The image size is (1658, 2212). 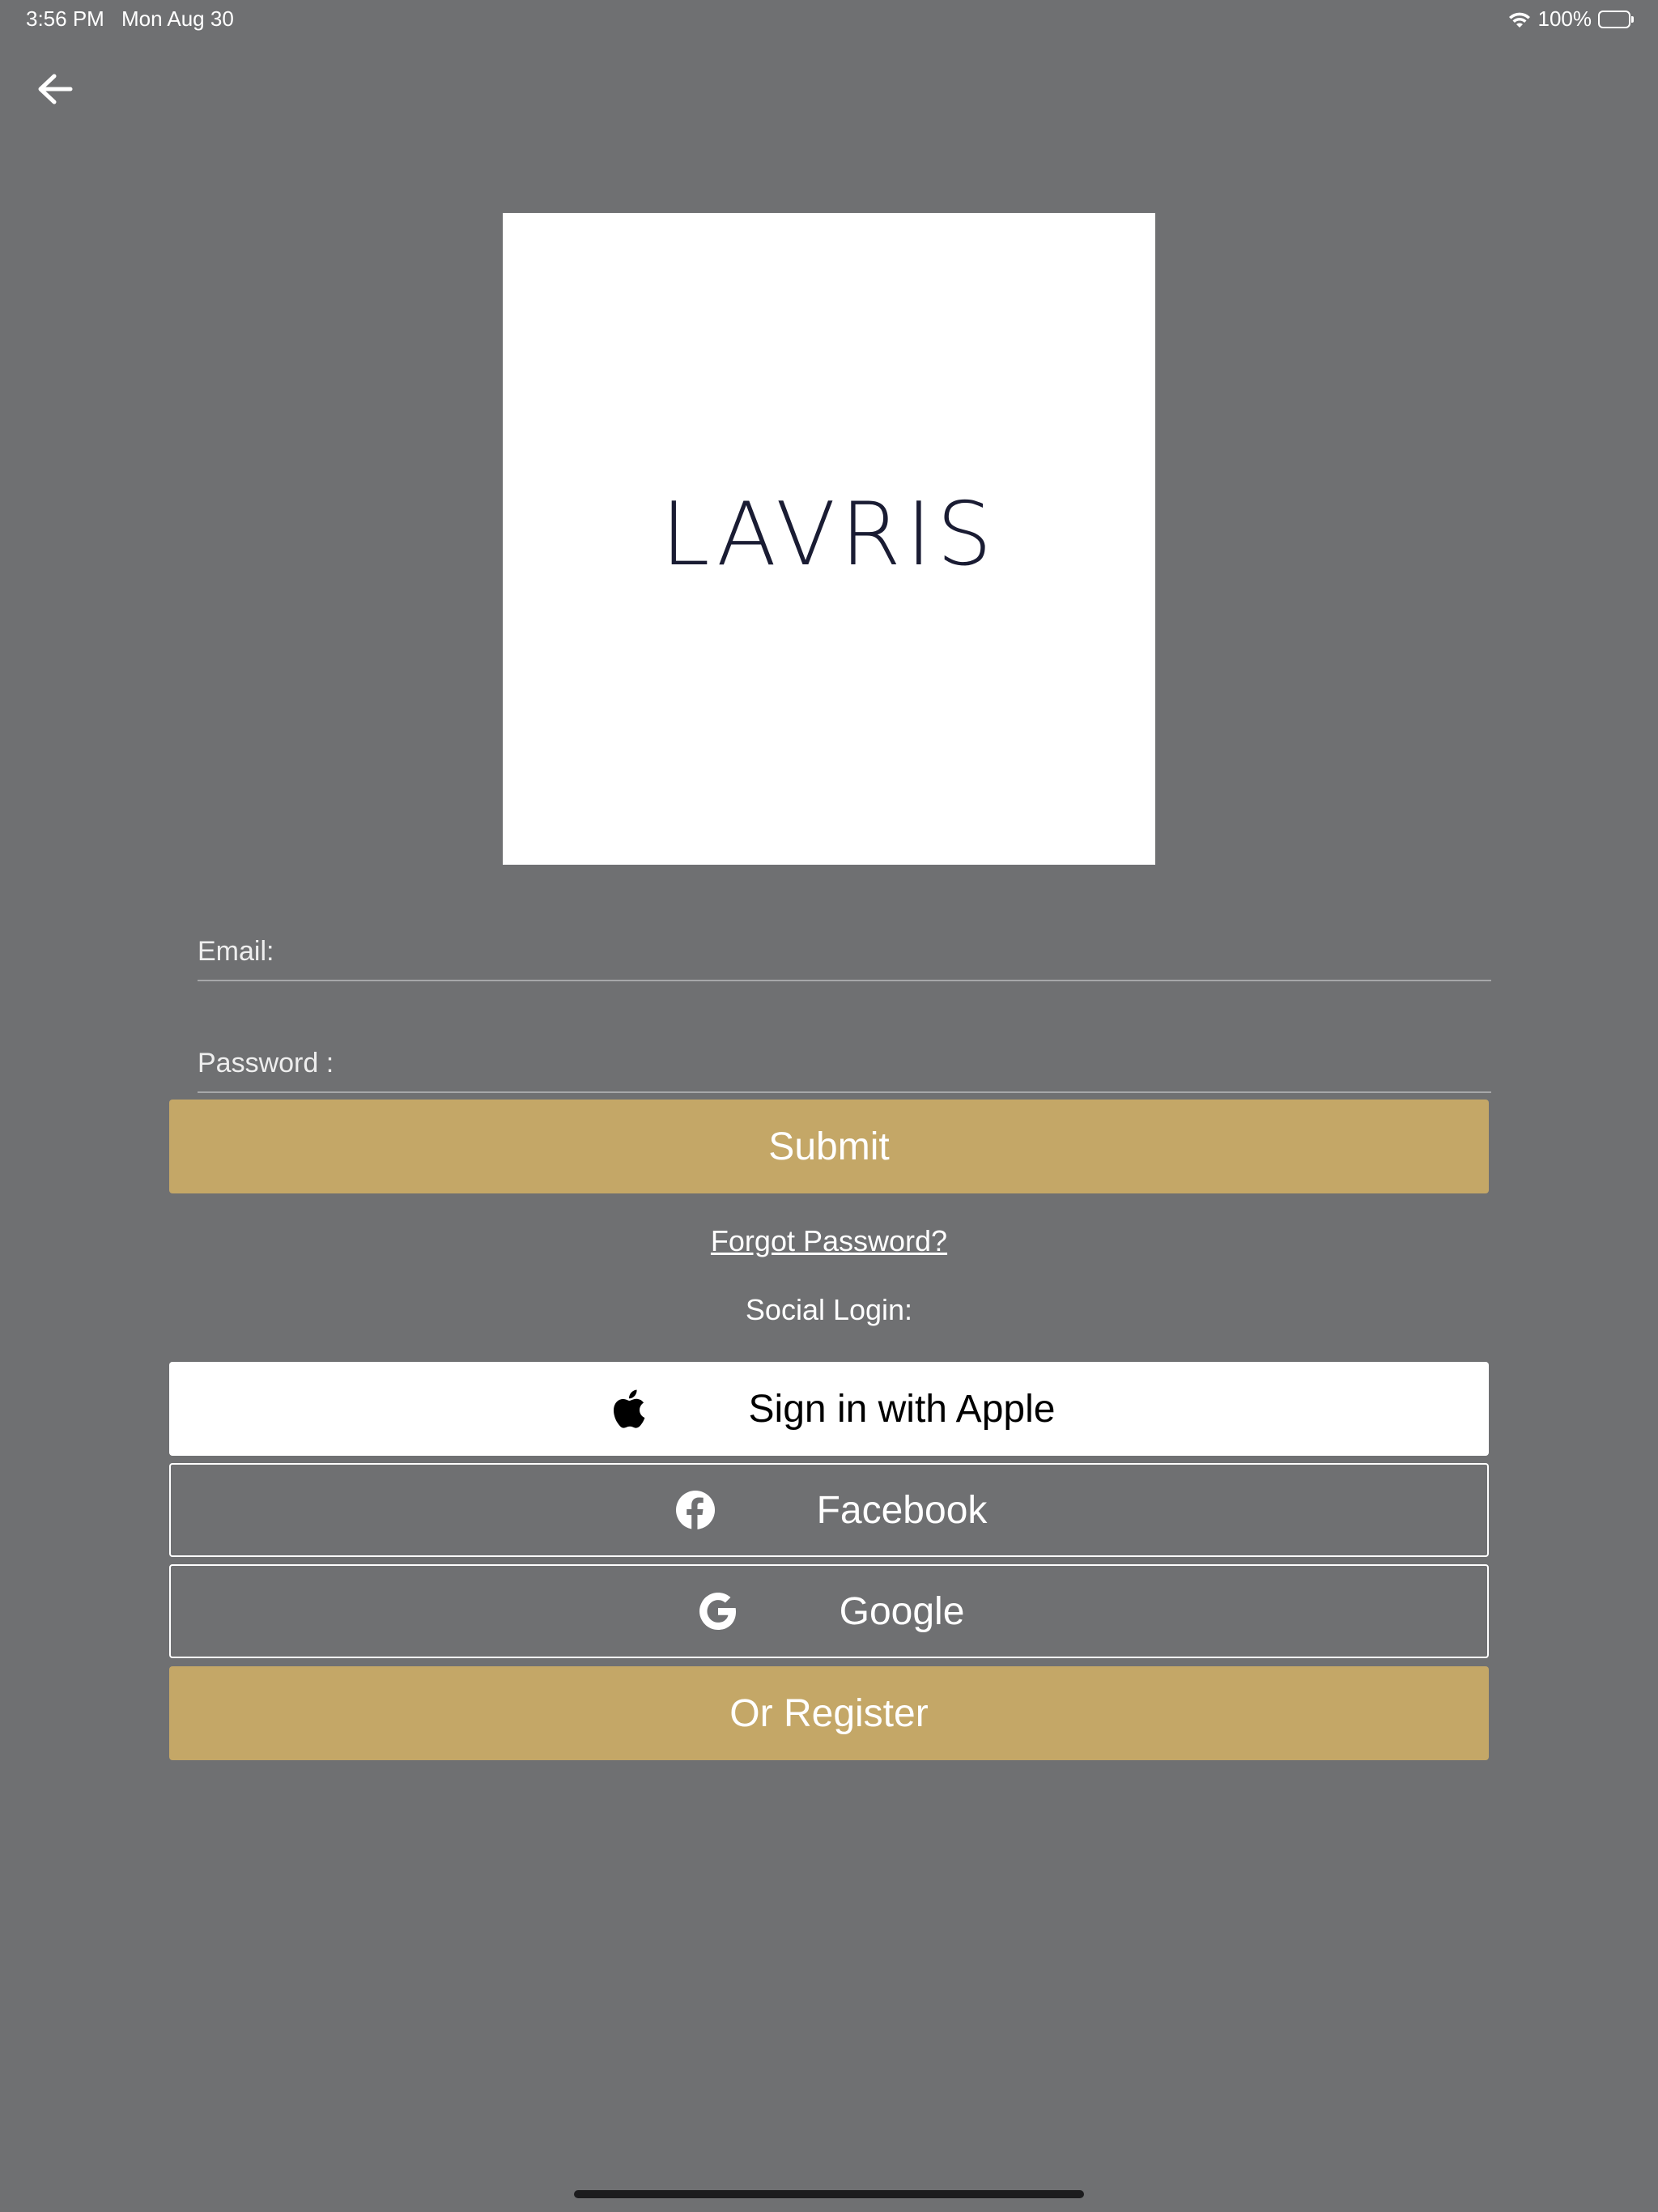 I want to click on status-time: 3:56 PM, so click(x=65, y=19).